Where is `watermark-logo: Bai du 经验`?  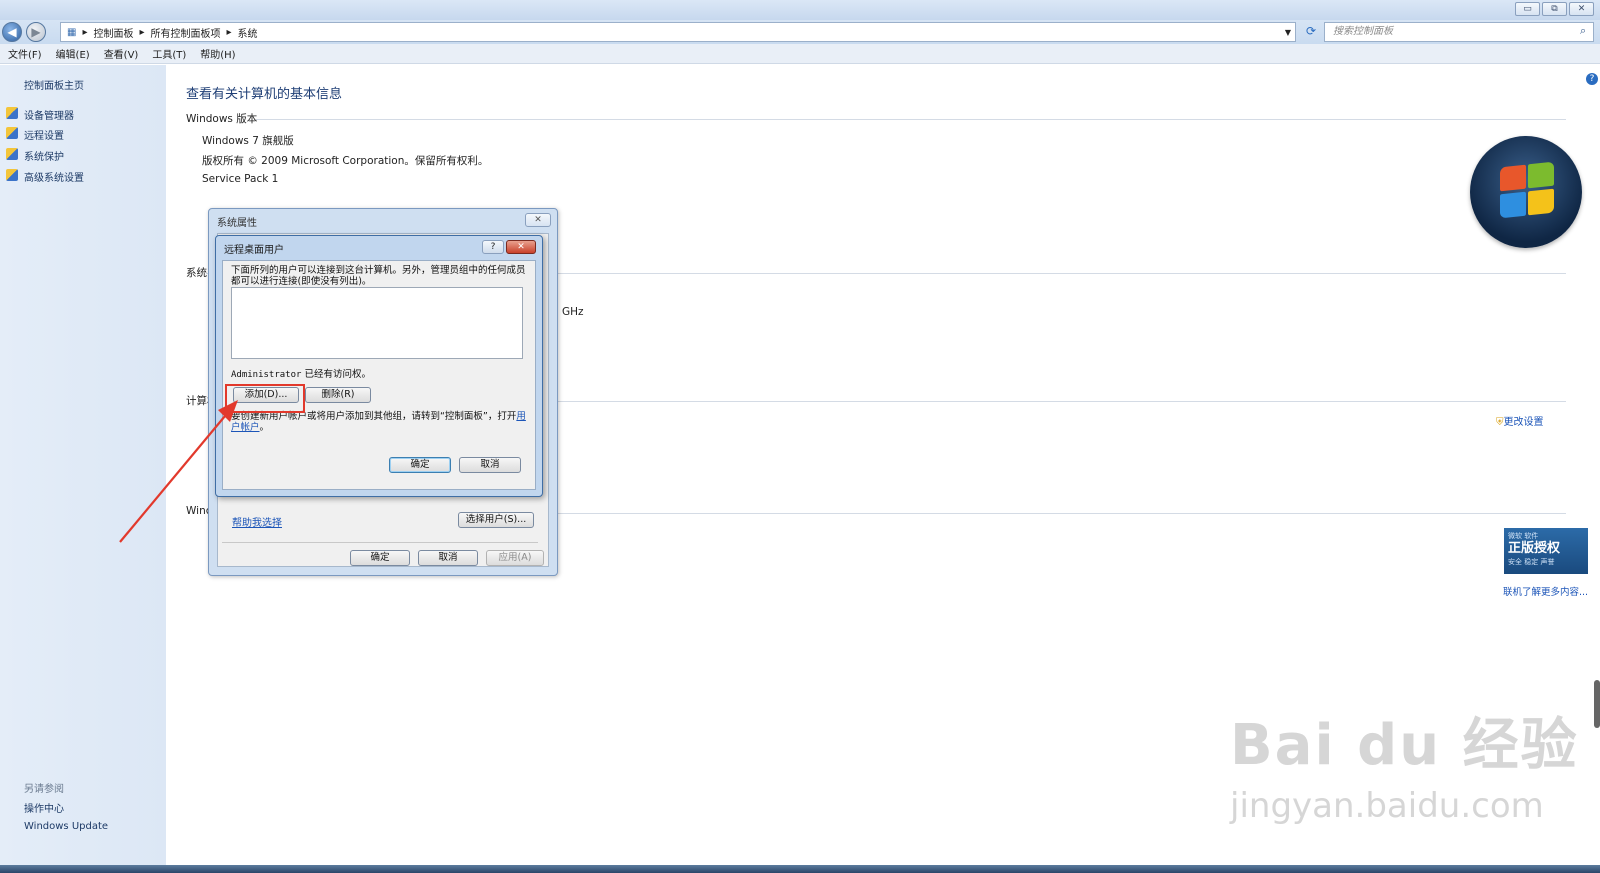 watermark-logo: Bai du 经验 is located at coordinates (1404, 745).